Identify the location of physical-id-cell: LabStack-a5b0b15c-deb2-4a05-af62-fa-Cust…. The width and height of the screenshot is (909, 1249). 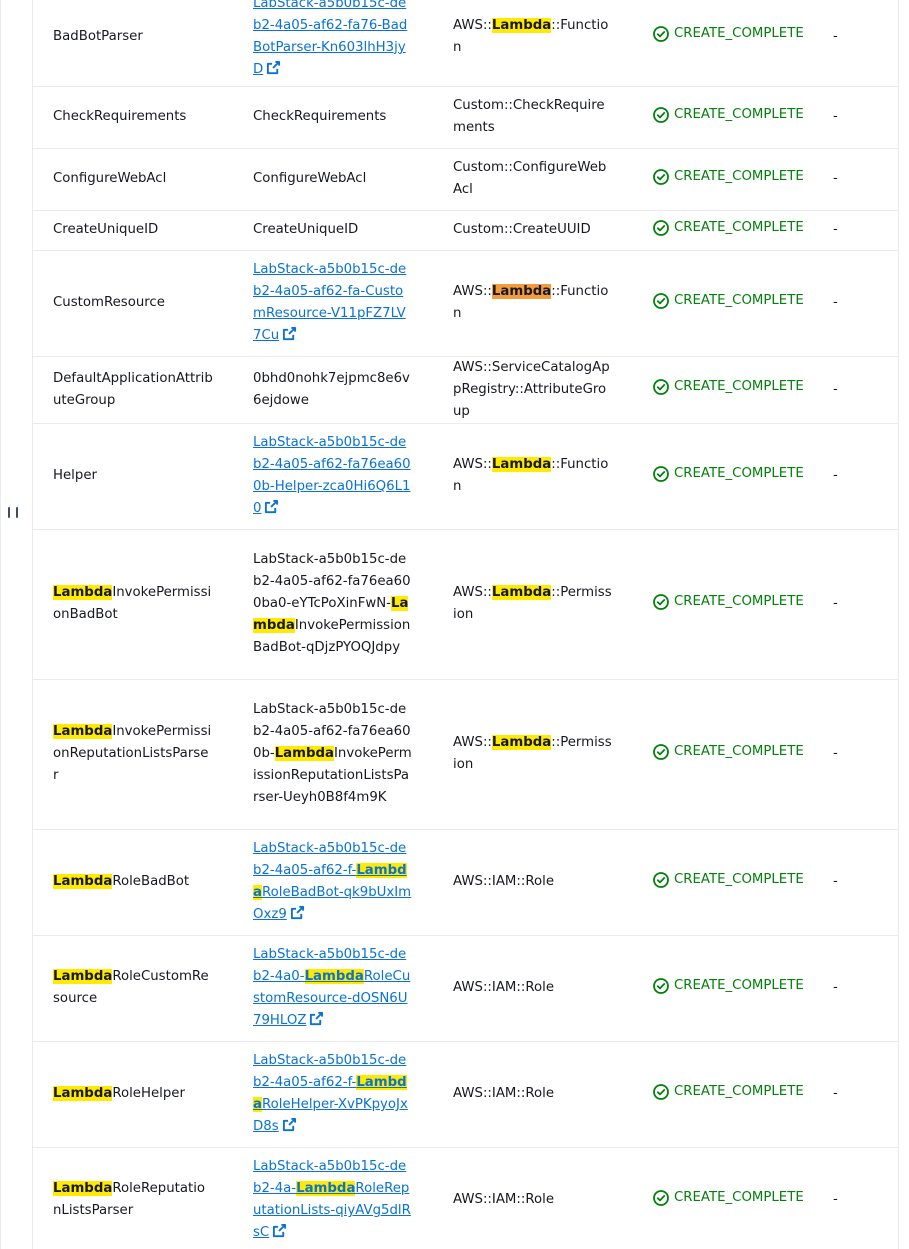
(333, 303).